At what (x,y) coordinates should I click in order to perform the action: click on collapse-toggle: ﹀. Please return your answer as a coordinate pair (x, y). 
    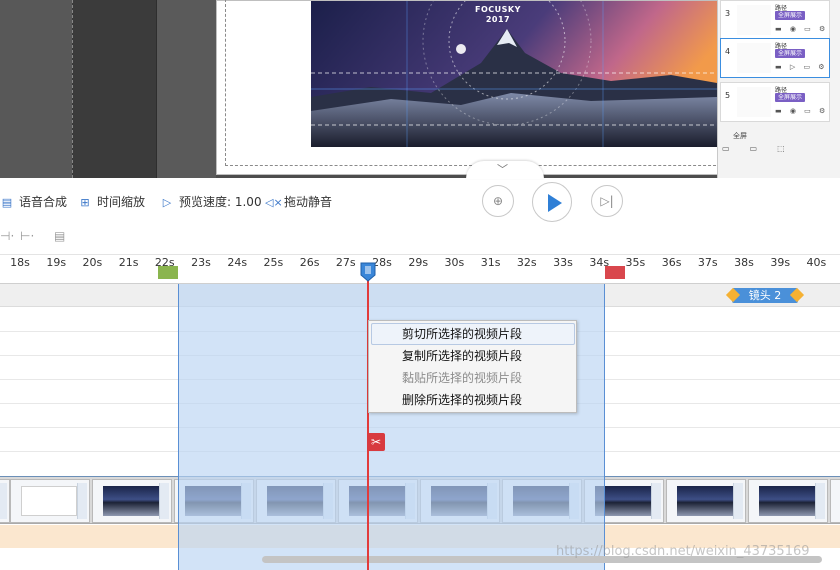
    Looking at the image, I should click on (505, 170).